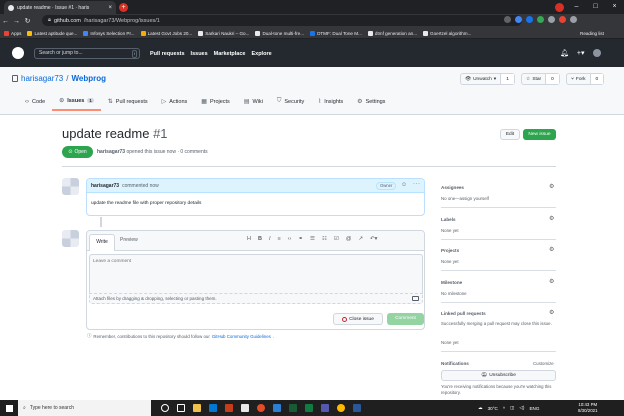 Image resolution: width=624 pixels, height=416 pixels. What do you see at coordinates (110, 8) in the screenshot?
I see `close-tab-icon: ×` at bounding box center [110, 8].